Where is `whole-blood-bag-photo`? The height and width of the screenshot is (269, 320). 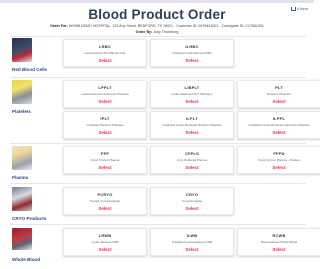
whole-blood-bag-photo is located at coordinates (22, 239).